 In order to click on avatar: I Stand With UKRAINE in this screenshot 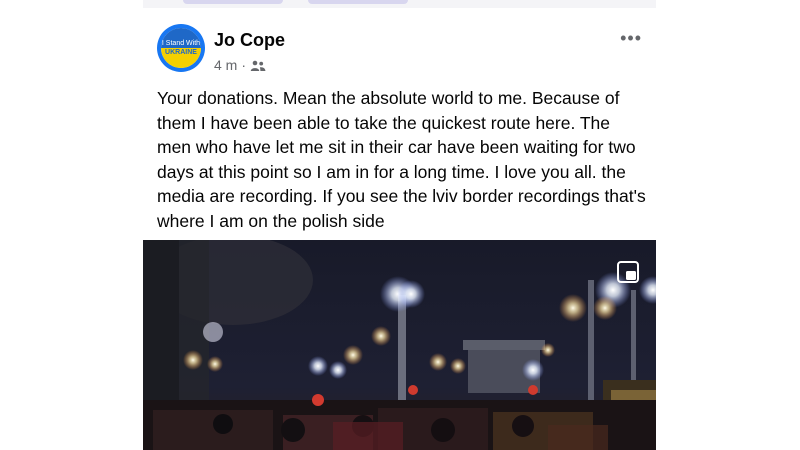, I will do `click(181, 48)`.